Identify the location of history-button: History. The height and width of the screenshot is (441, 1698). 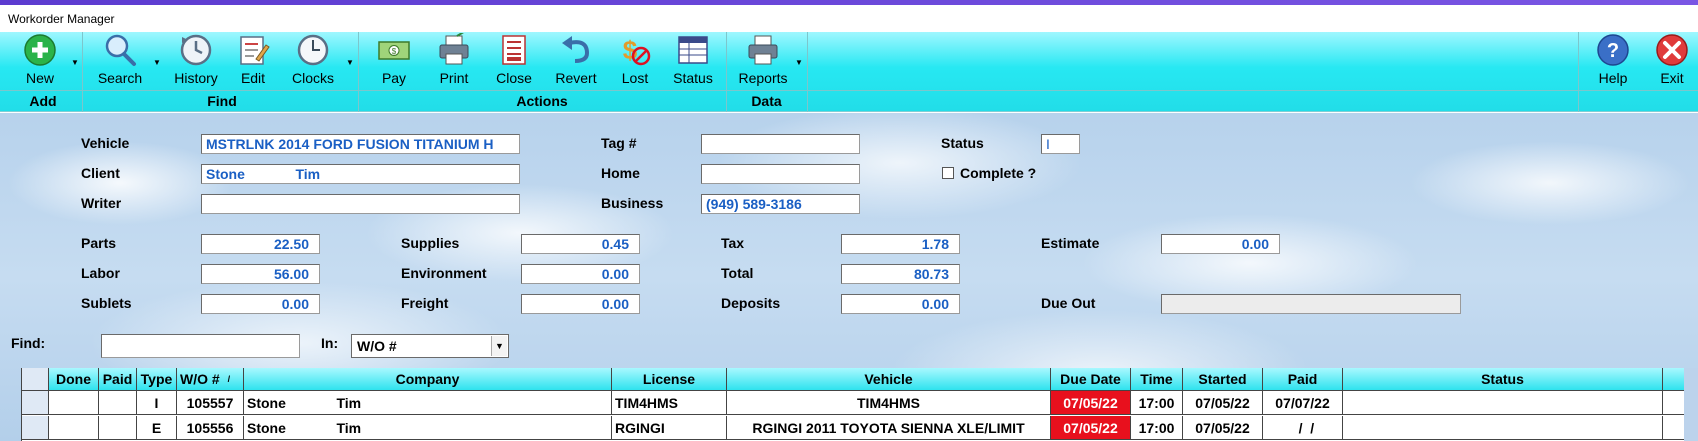
(196, 61).